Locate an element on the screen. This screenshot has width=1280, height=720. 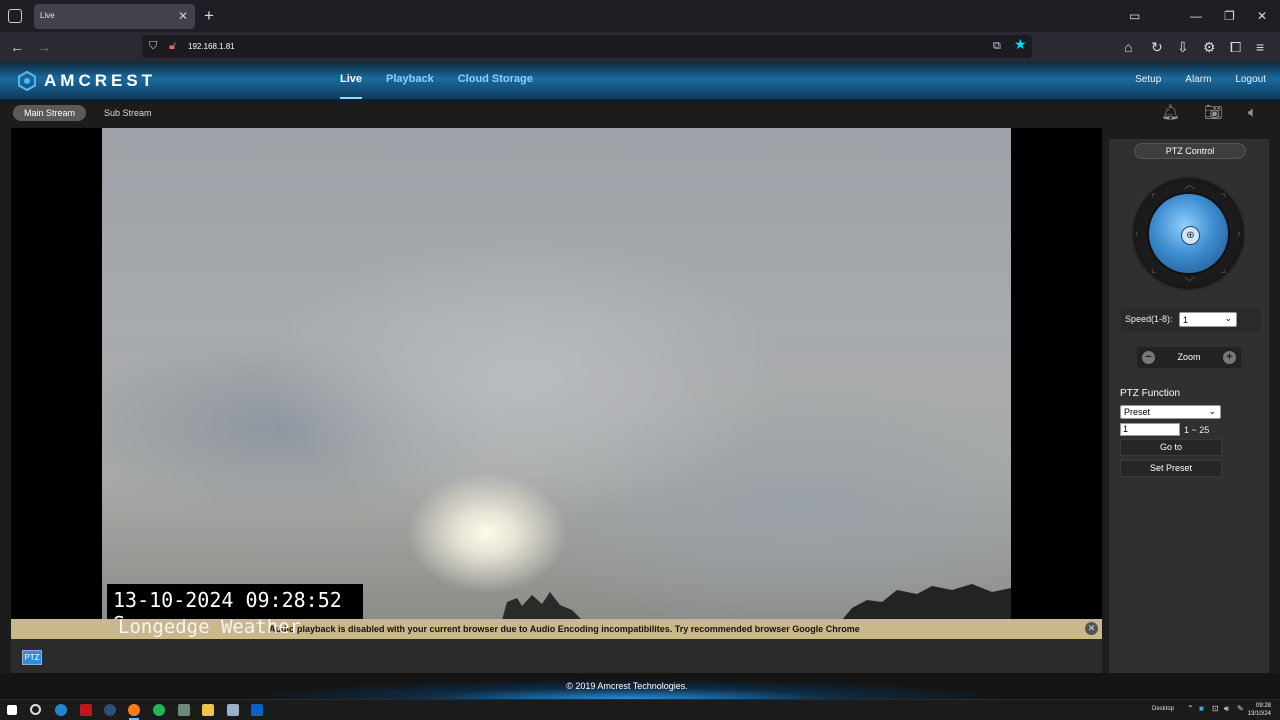
firefox-icon is located at coordinates (134, 710).